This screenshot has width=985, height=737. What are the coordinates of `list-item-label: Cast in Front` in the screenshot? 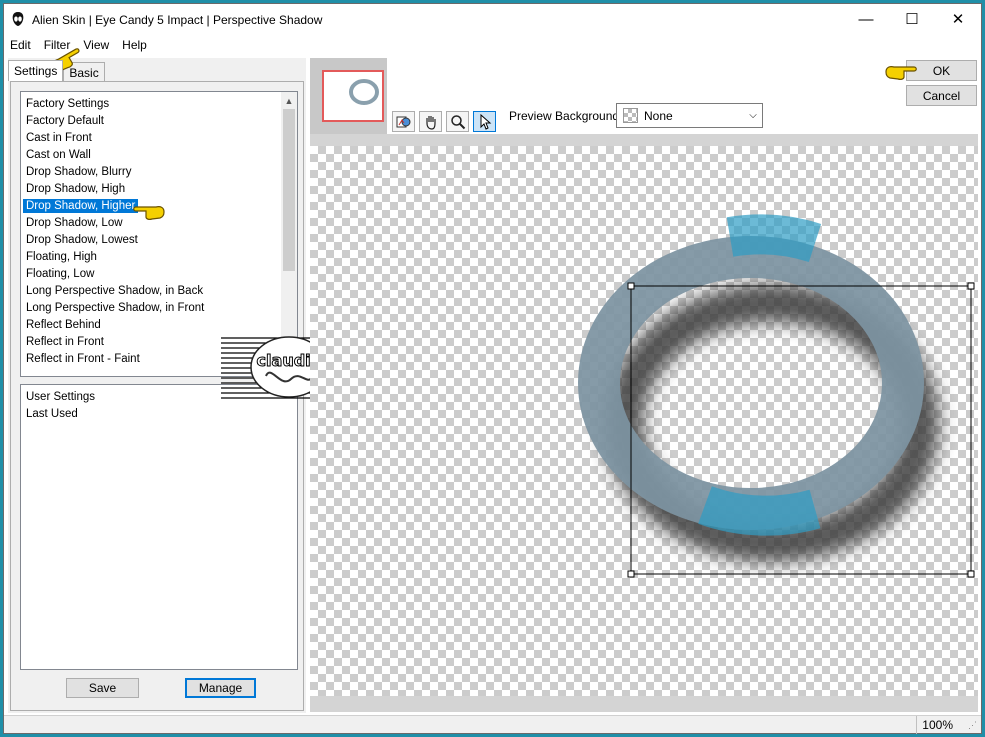 It's located at (59, 138).